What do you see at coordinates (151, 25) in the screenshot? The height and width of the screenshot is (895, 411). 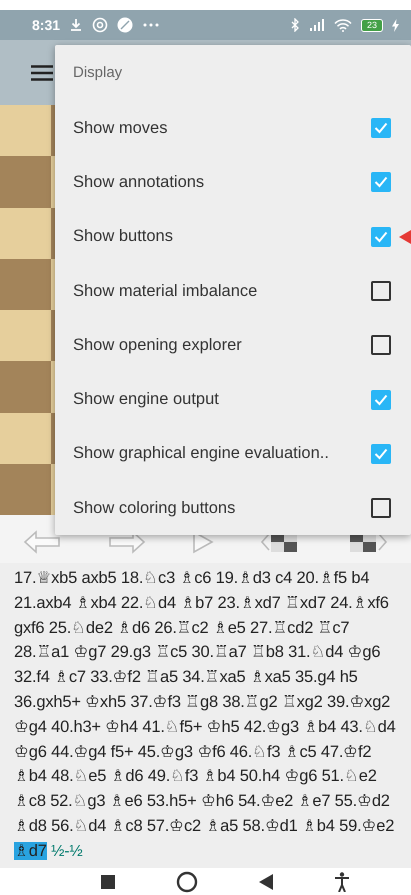 I see `more-icon` at bounding box center [151, 25].